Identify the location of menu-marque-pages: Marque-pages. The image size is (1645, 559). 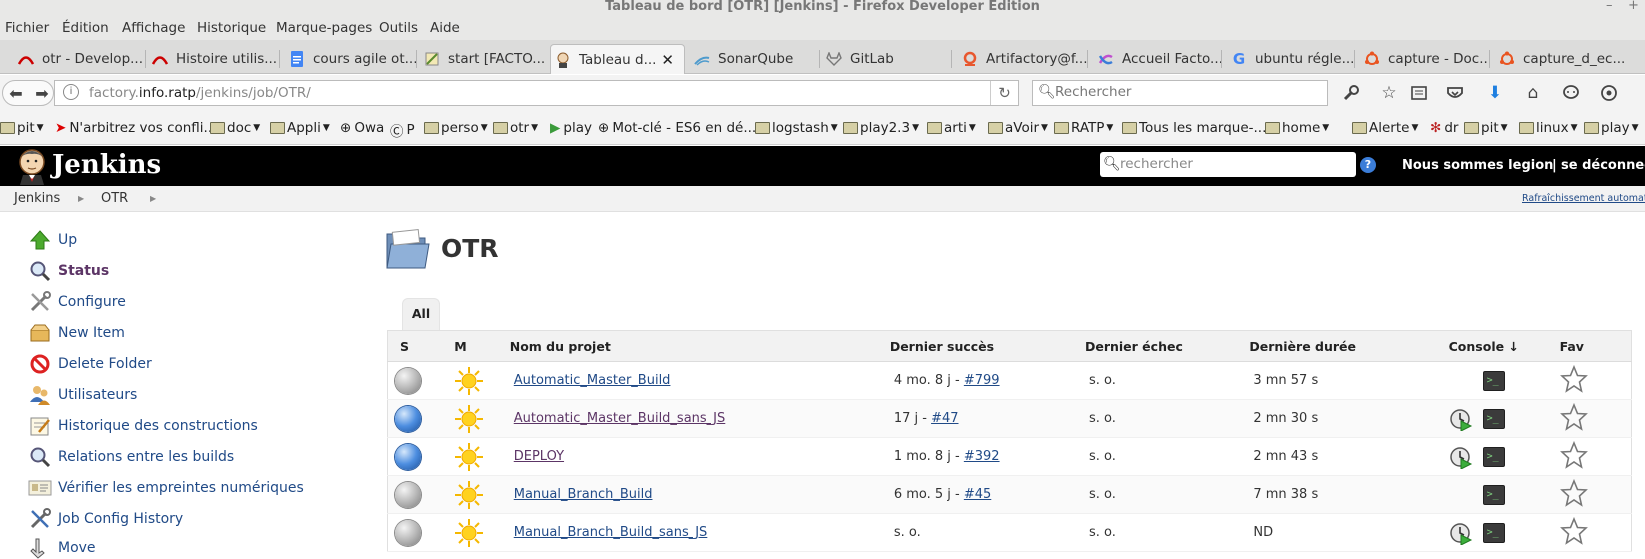
(324, 28).